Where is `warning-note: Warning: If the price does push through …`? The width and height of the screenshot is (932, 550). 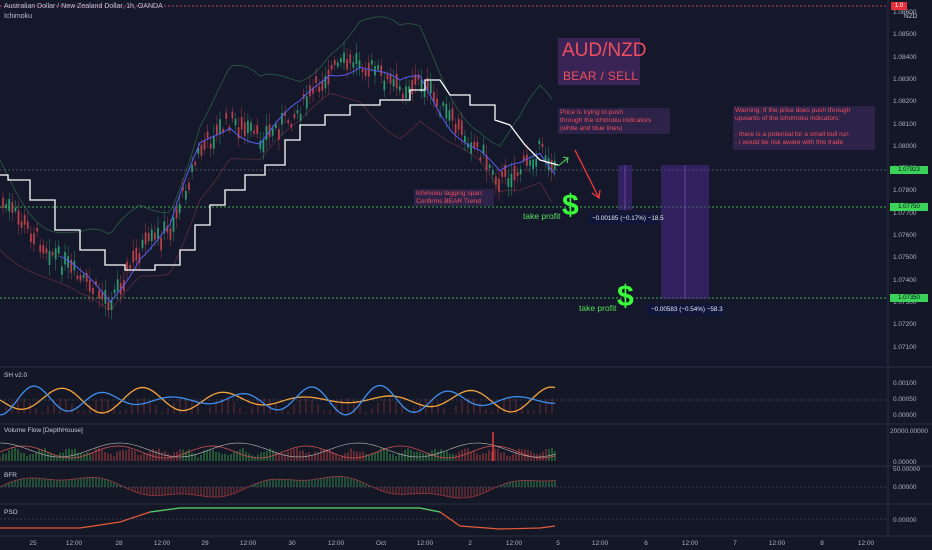
warning-note: Warning: If the price does push through … is located at coordinates (793, 126).